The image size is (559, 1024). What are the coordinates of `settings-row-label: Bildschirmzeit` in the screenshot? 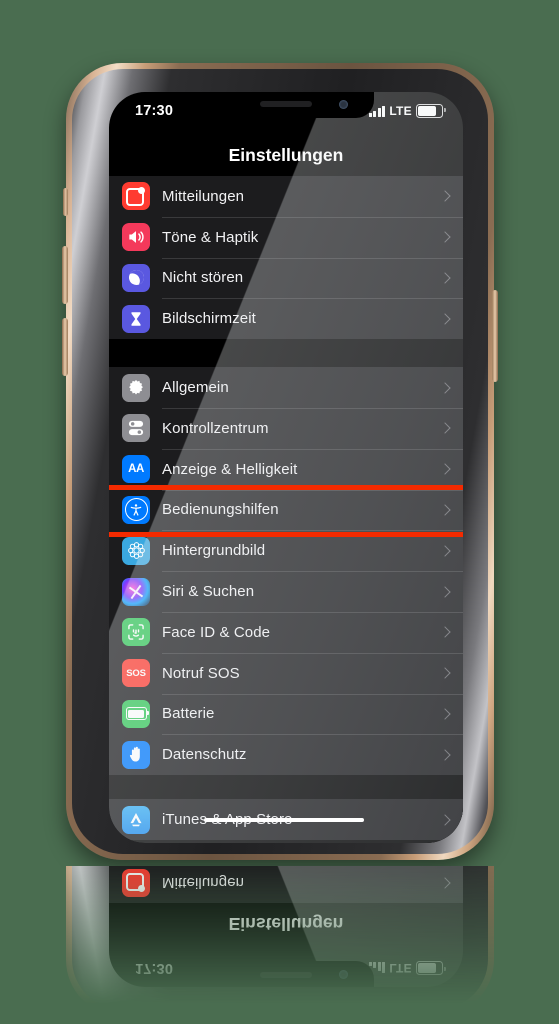 It's located at (209, 319).